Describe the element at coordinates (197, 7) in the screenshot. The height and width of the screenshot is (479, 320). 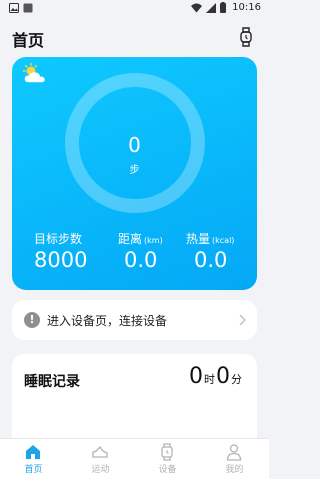
I see `wifi-icon` at that location.